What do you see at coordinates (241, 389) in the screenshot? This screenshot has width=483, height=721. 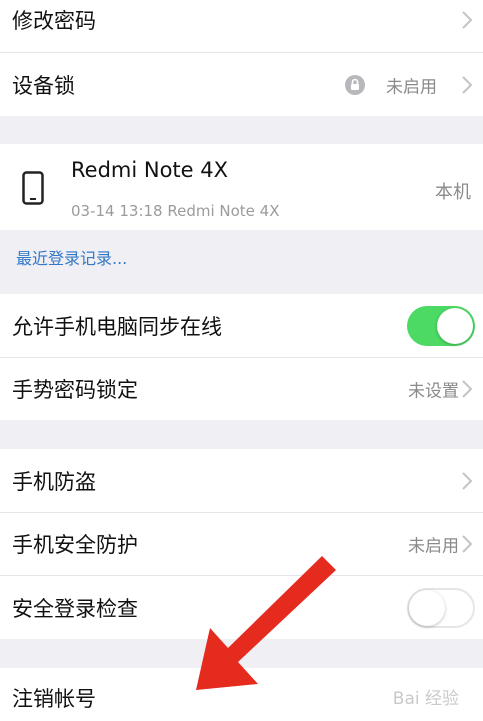 I see `gesture-lock-row: 手势密码锁定 未设置` at bounding box center [241, 389].